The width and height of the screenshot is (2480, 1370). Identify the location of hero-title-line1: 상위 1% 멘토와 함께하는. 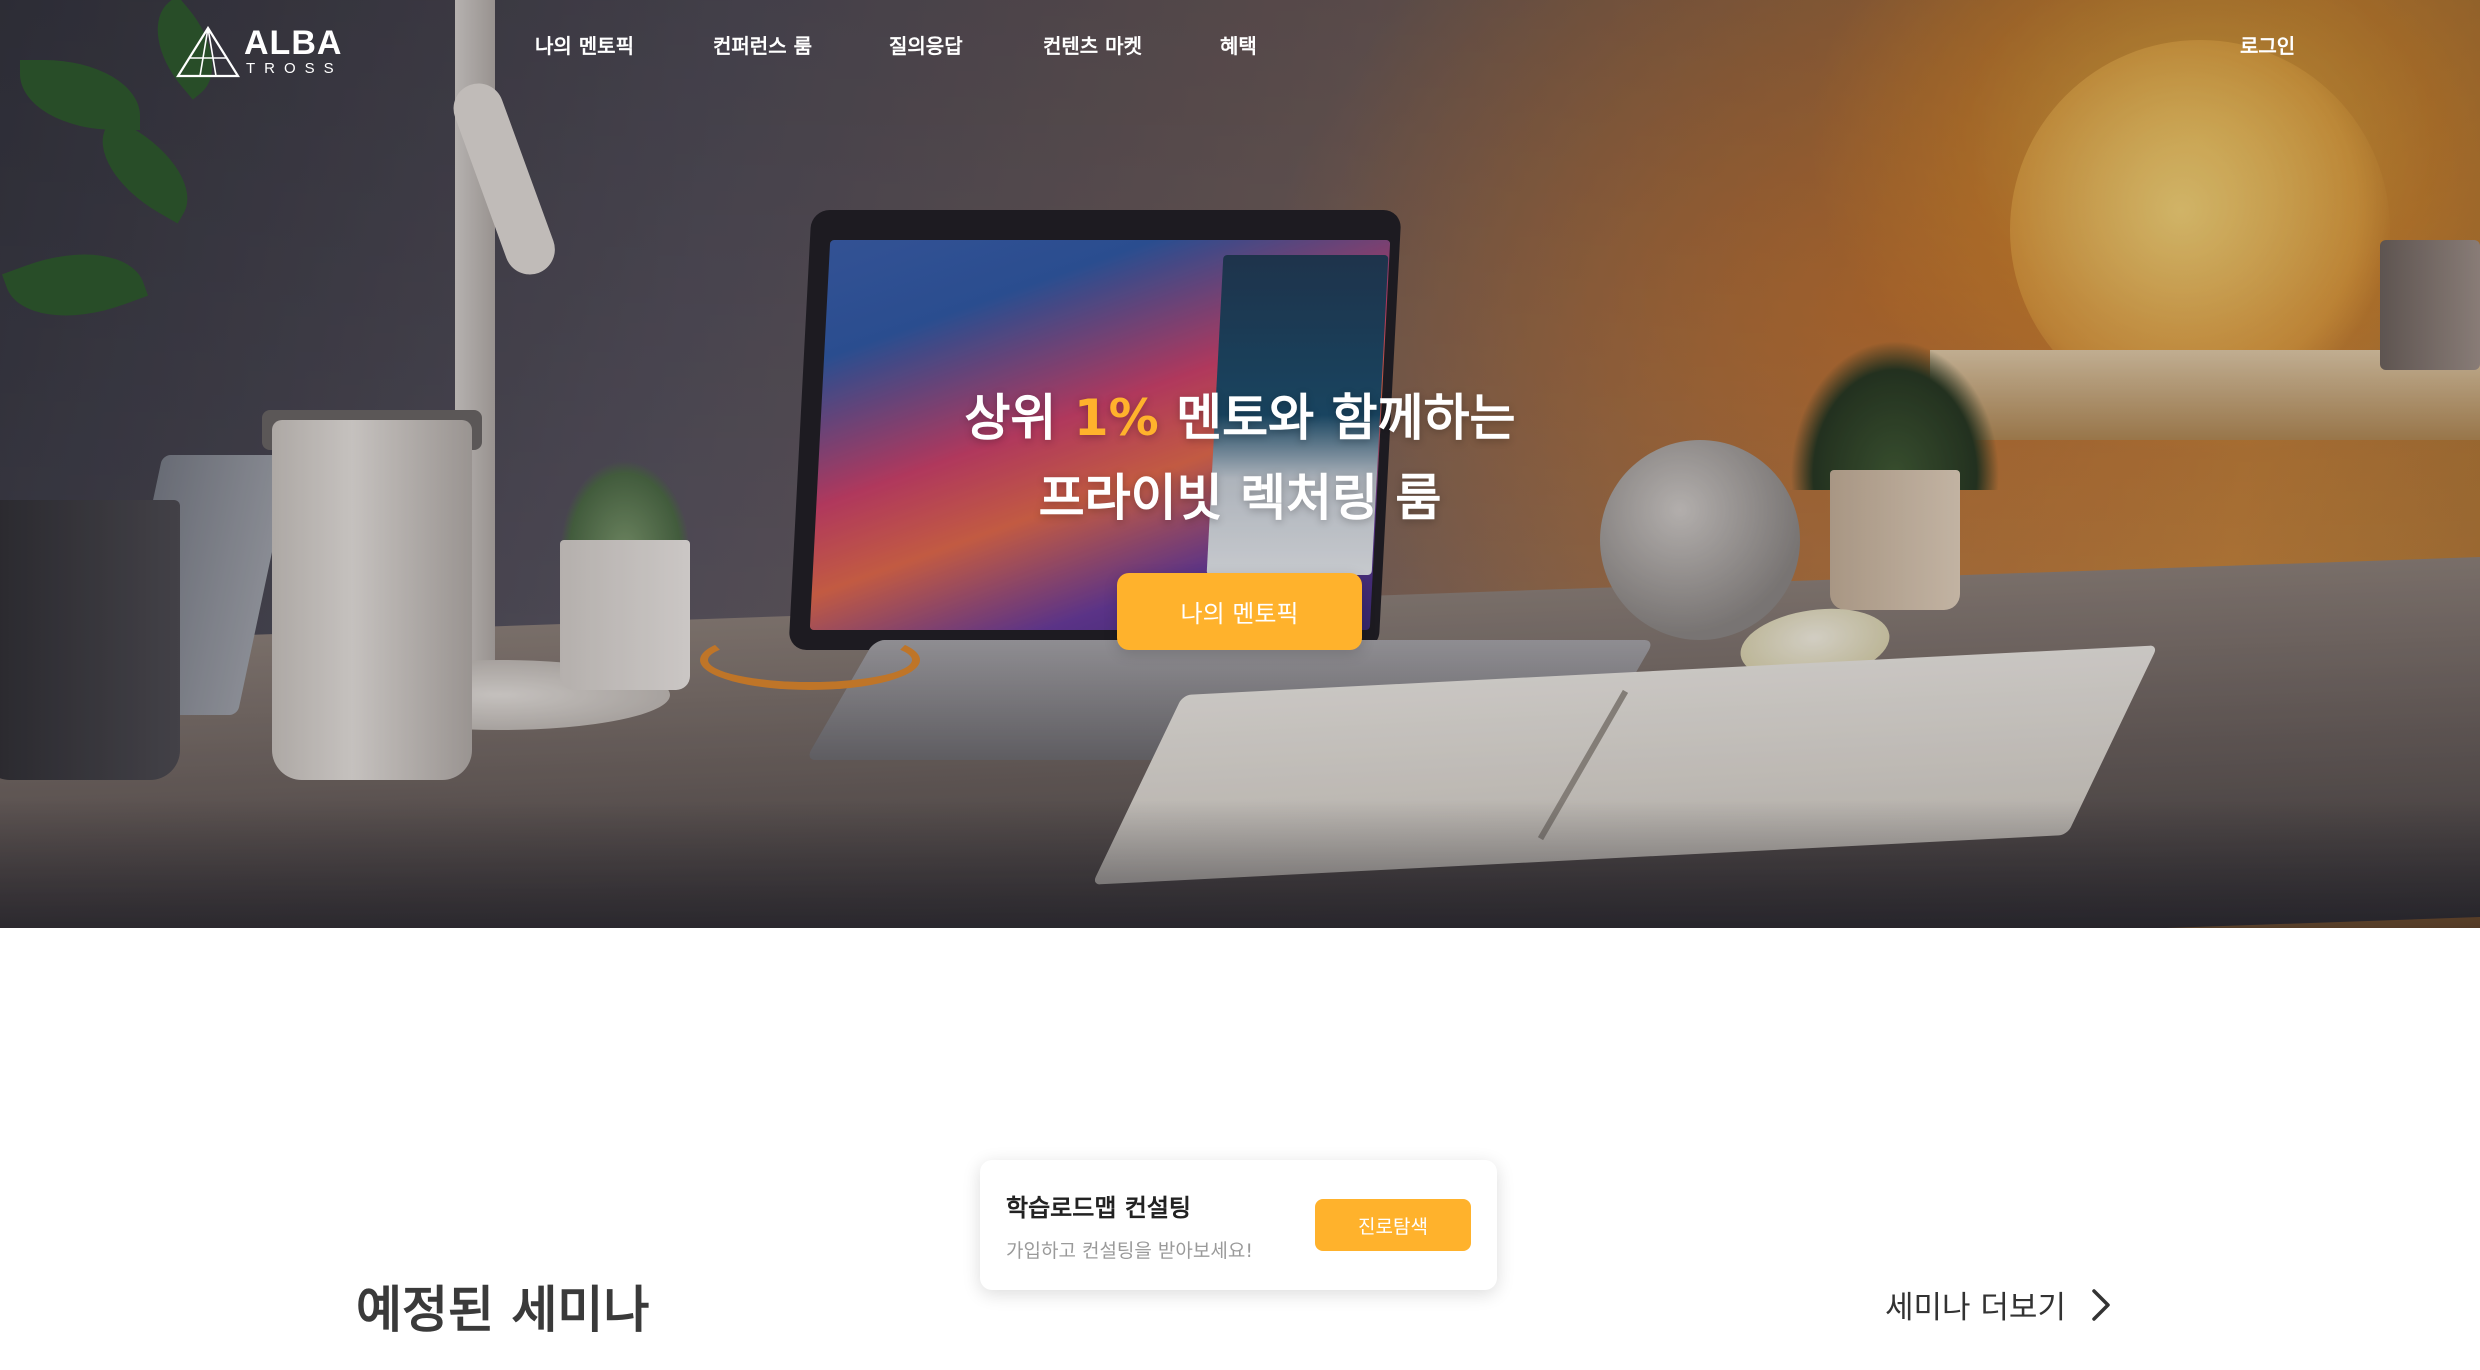
(1240, 418).